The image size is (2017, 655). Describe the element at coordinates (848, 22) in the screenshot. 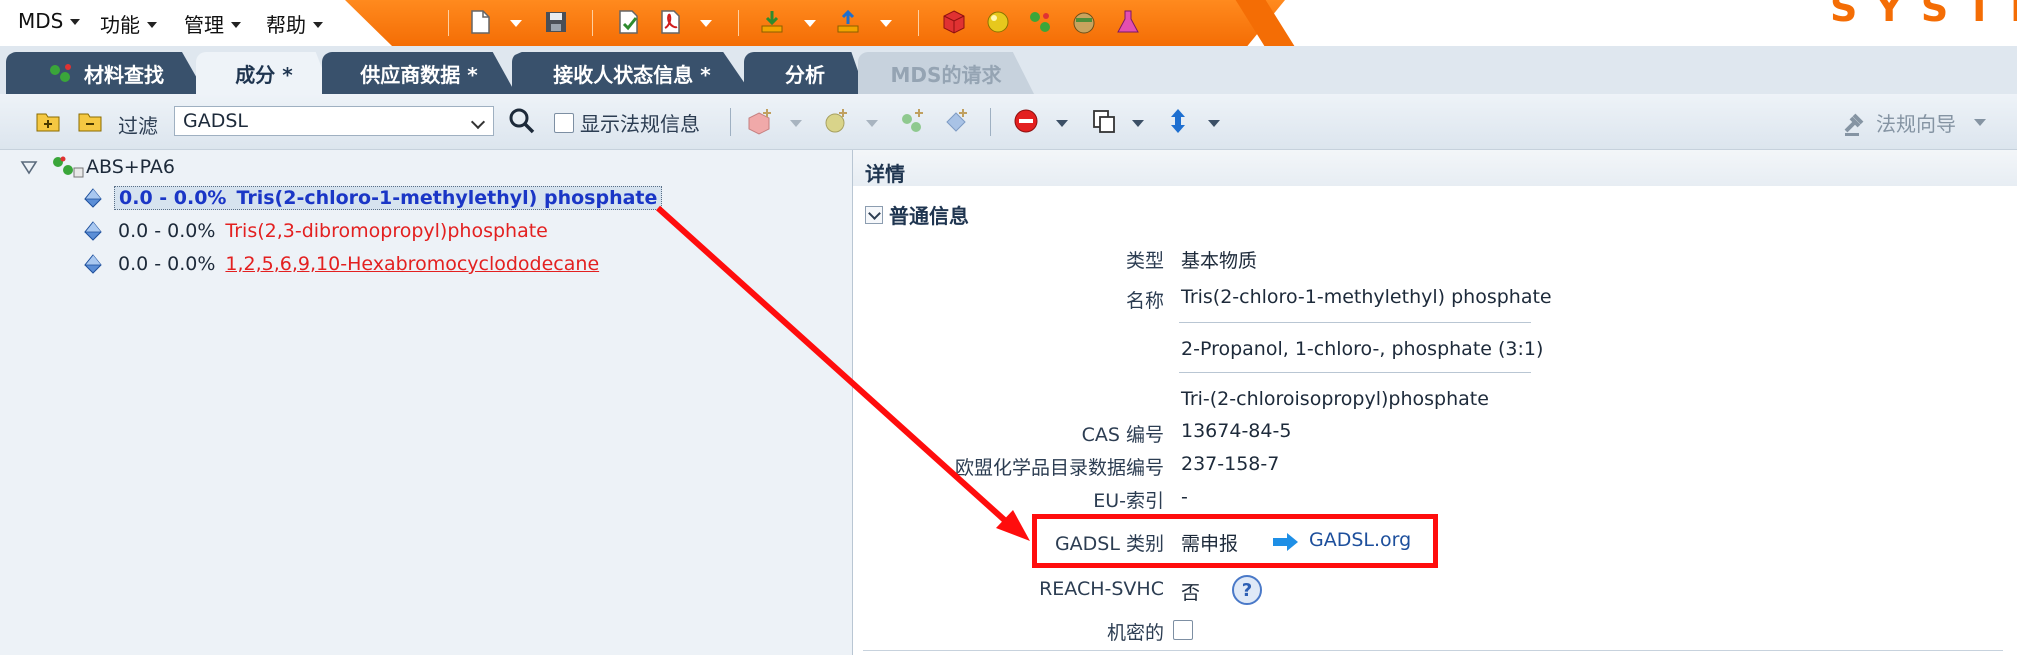

I see `export-icon` at that location.